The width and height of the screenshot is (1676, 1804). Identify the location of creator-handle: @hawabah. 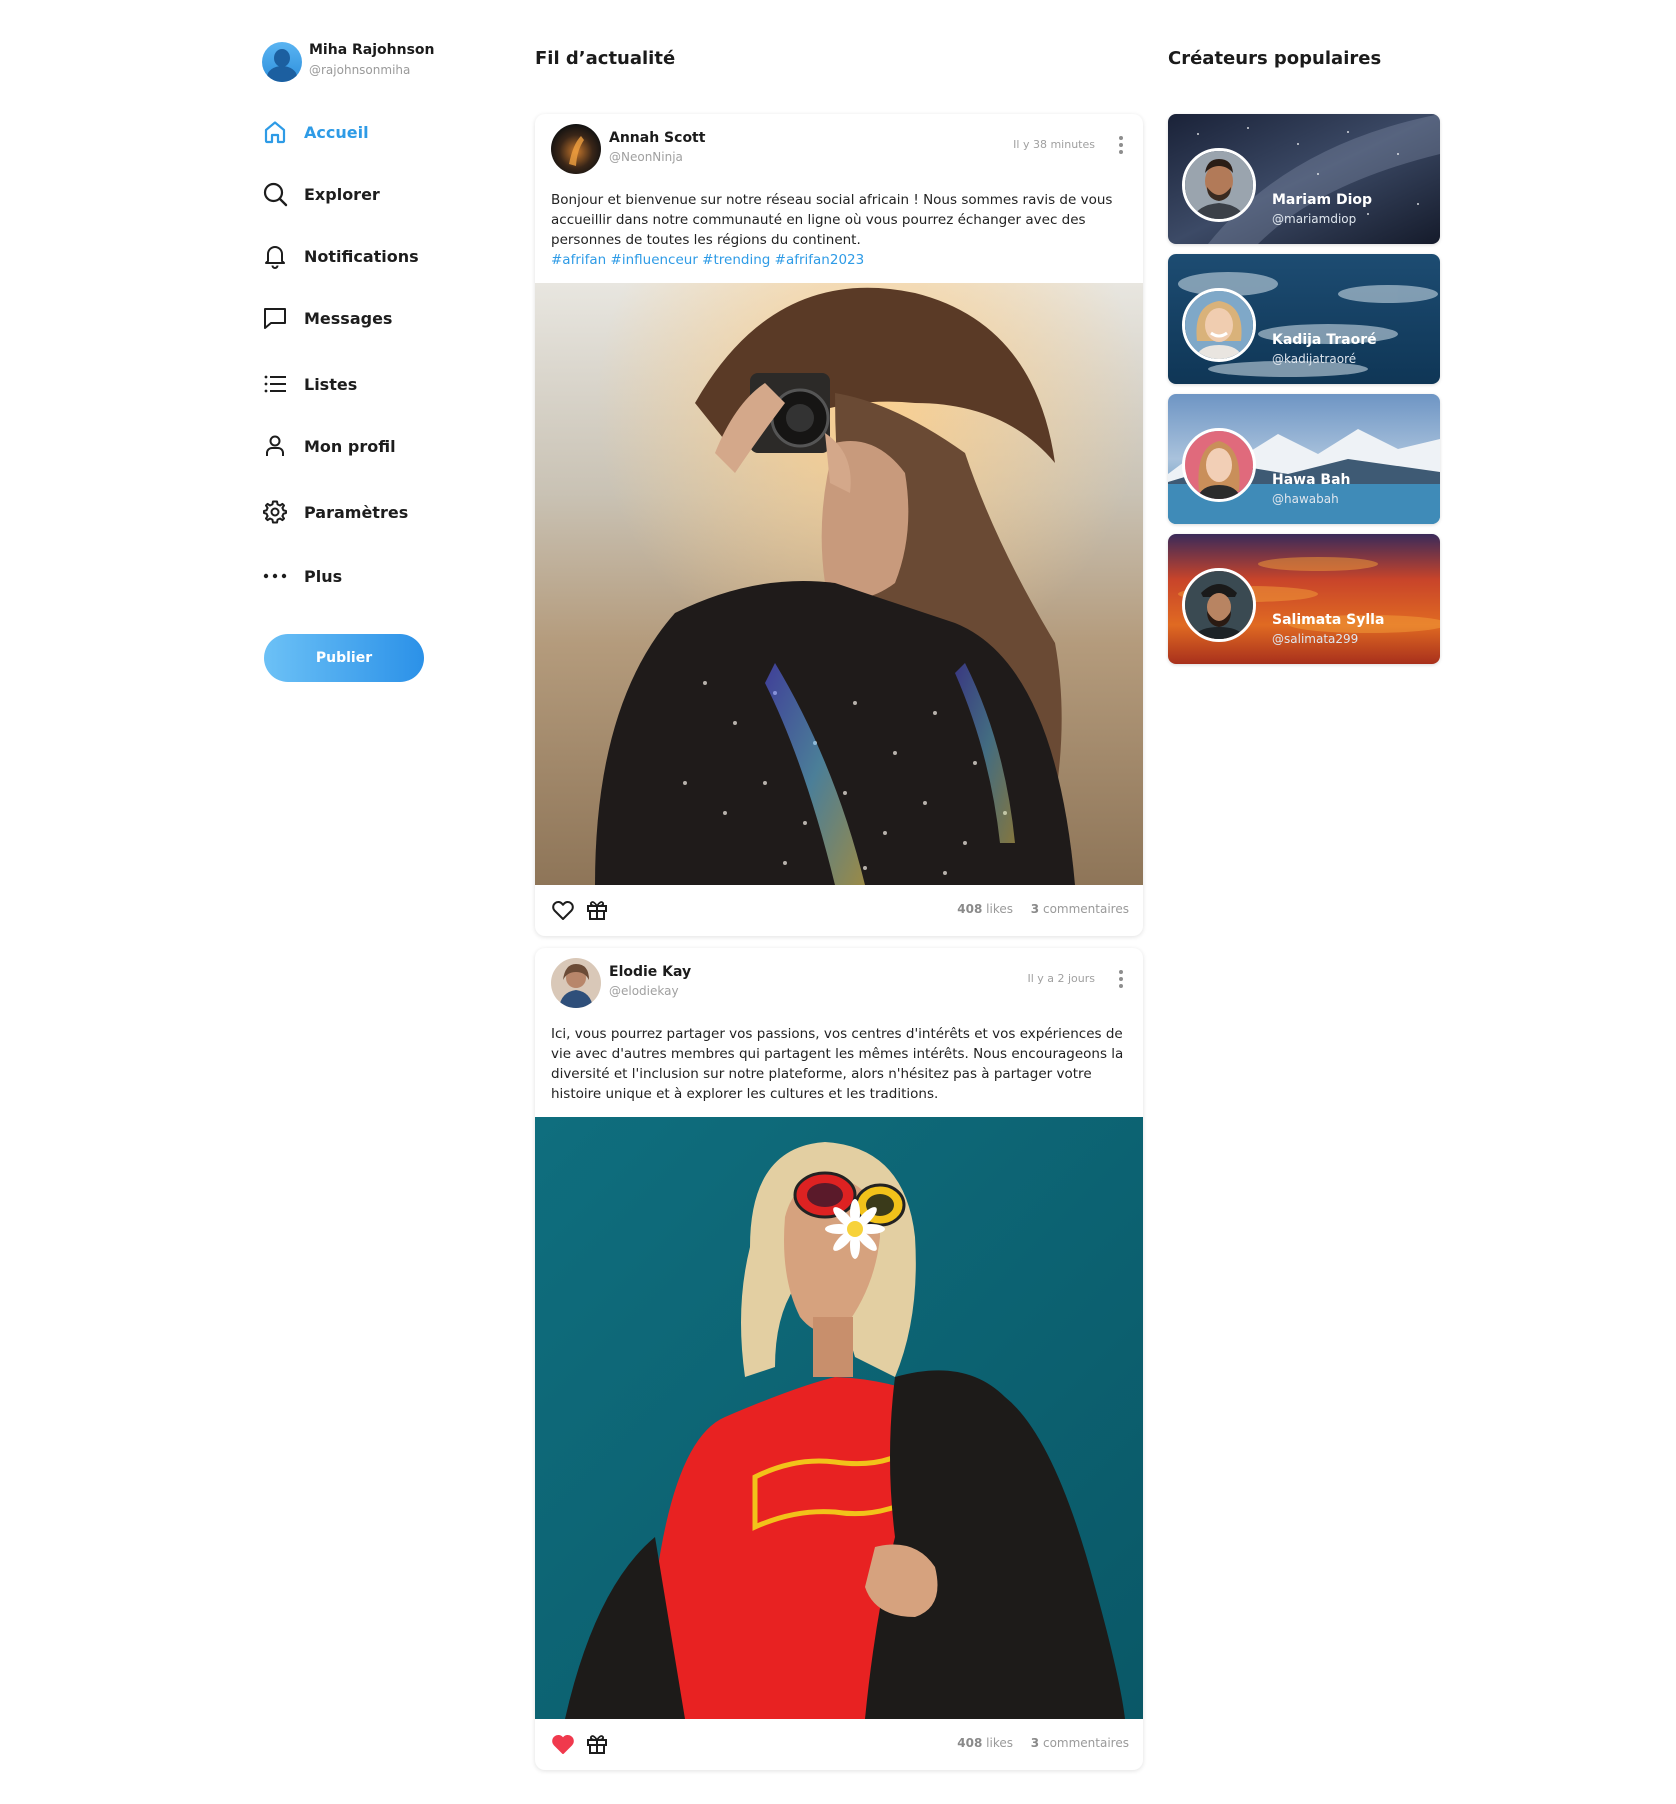
(1305, 499).